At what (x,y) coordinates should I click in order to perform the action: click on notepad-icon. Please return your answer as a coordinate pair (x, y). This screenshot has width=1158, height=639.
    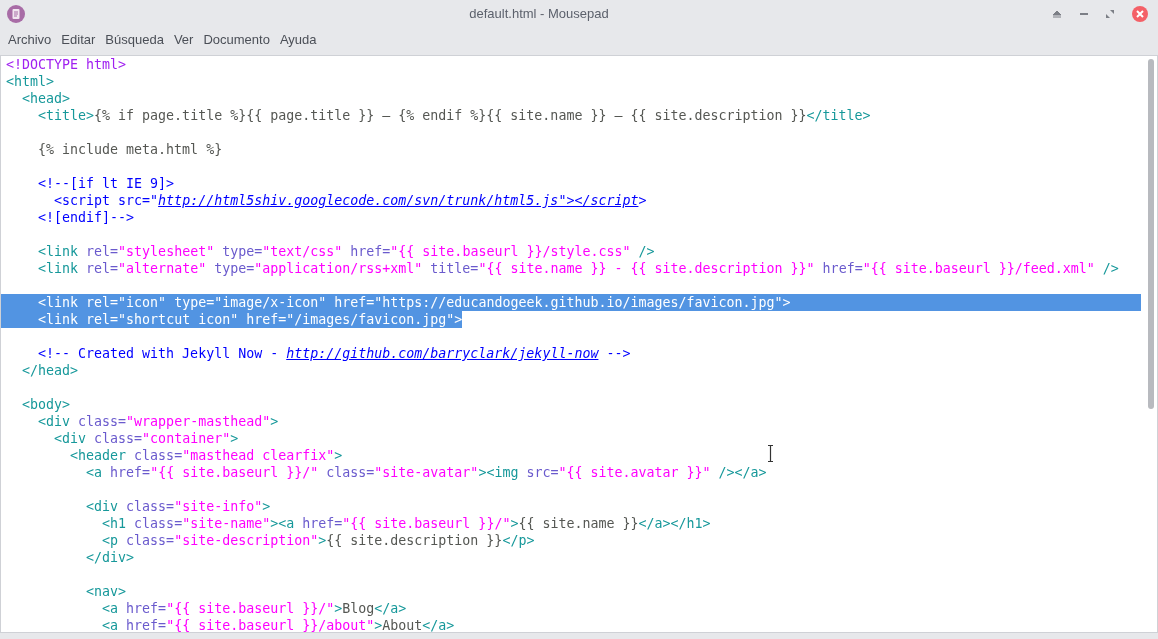
    Looking at the image, I should click on (16, 14).